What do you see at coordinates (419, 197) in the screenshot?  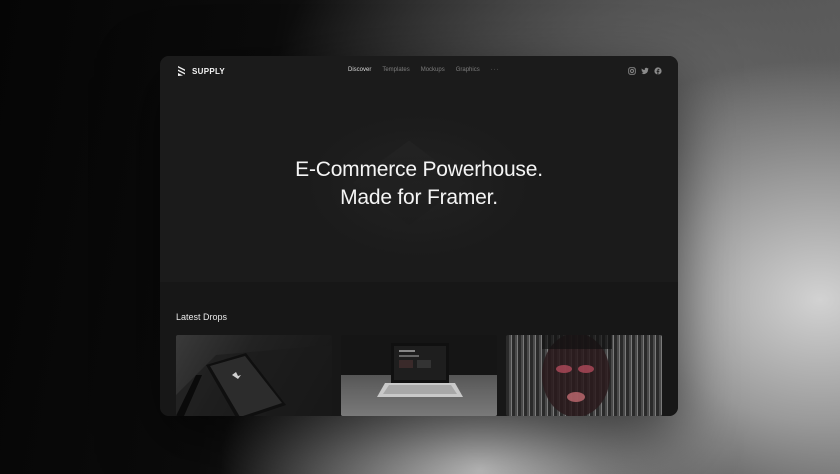 I see `hero-headline-line2: Made for Framer.` at bounding box center [419, 197].